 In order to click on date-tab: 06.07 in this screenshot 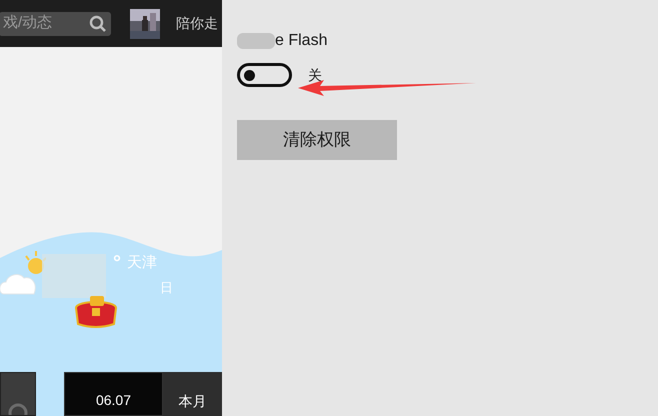, I will do `click(113, 394)`.